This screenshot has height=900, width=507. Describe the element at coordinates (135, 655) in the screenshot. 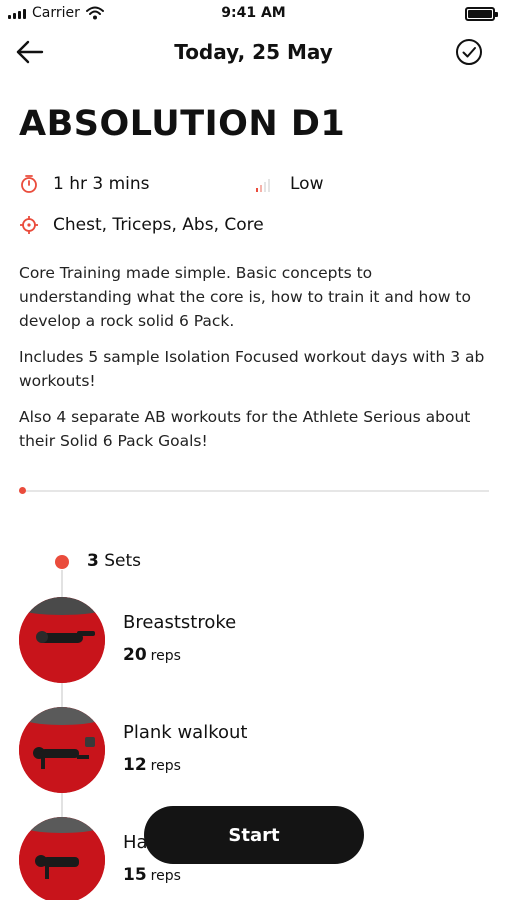

I see `reps-count: 20` at that location.